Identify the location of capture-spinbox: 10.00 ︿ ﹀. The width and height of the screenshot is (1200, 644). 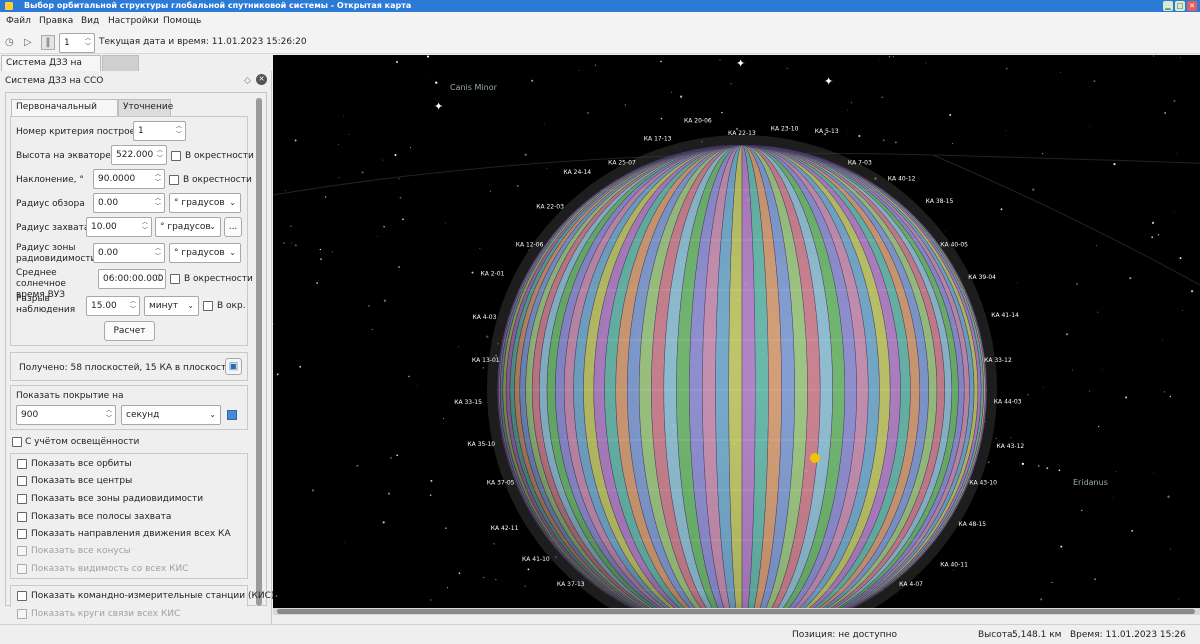
(119, 227).